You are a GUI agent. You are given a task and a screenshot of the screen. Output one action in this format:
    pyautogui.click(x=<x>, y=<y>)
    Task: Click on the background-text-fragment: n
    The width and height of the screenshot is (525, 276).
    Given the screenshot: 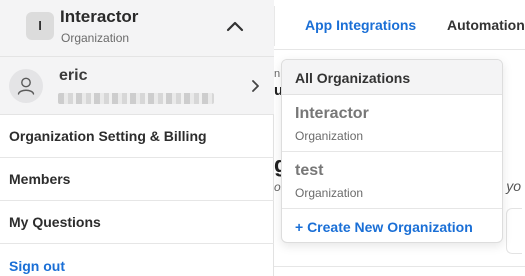 What is the action you would take?
    pyautogui.click(x=277, y=74)
    